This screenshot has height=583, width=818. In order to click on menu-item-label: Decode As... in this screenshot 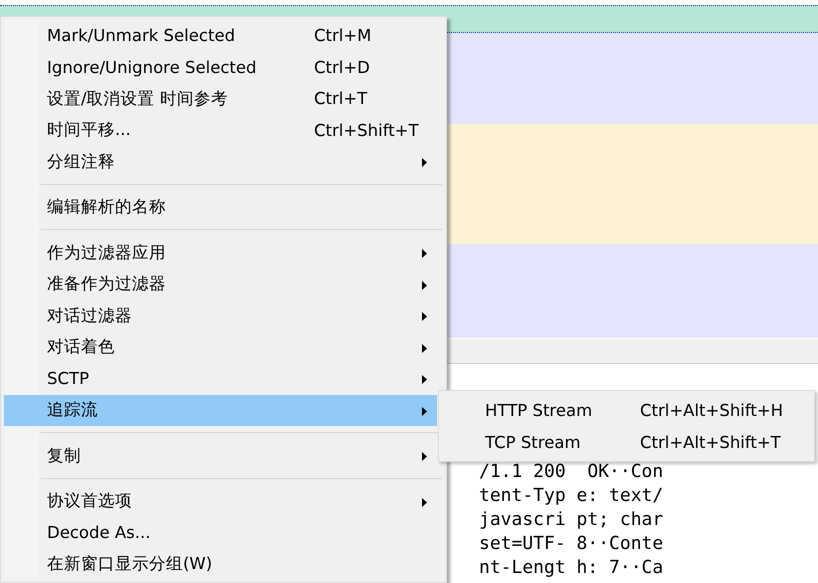, I will do `click(99, 532)`.